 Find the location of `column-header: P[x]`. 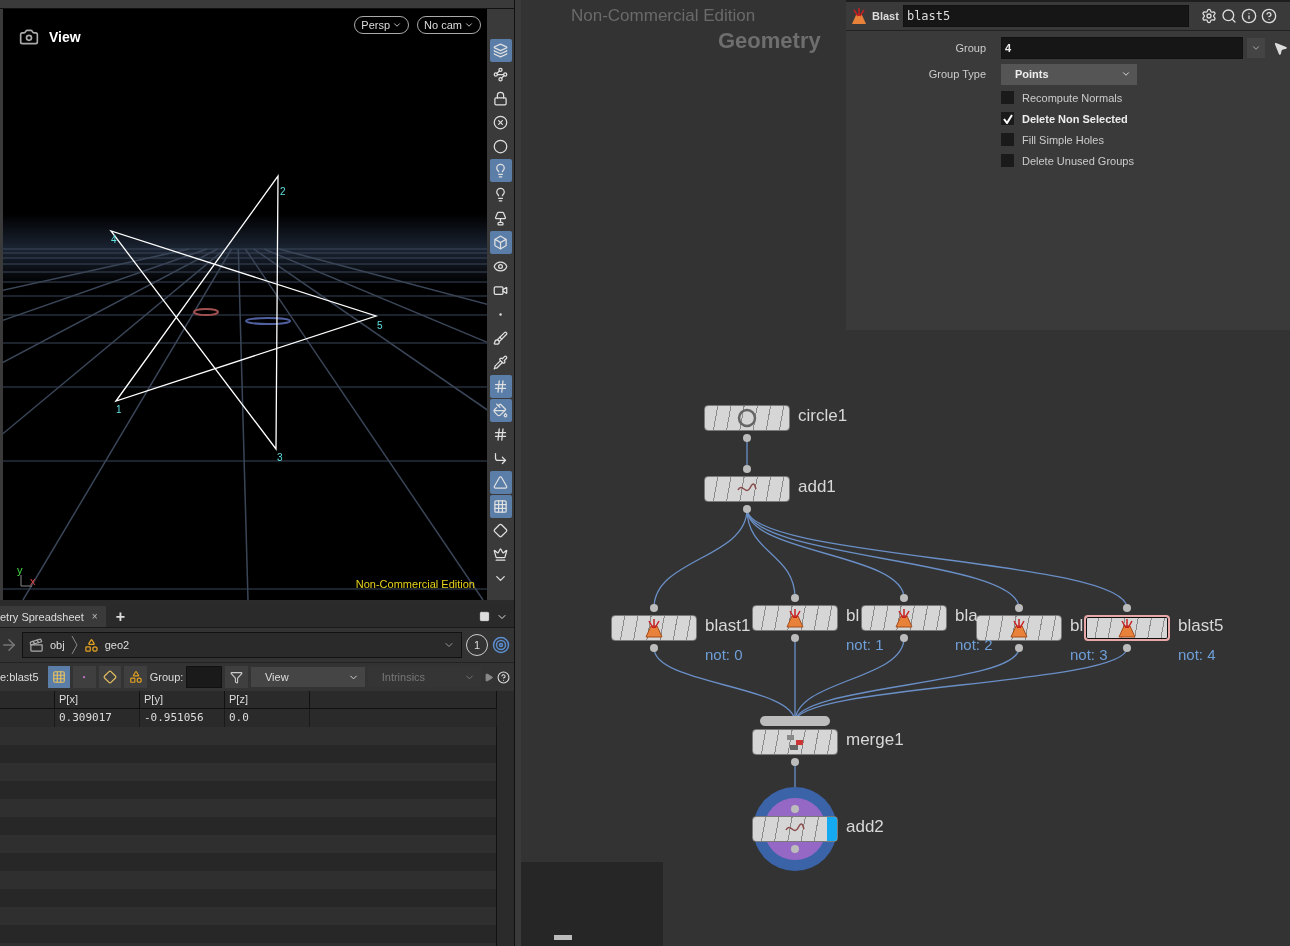

column-header: P[x] is located at coordinates (97, 700).